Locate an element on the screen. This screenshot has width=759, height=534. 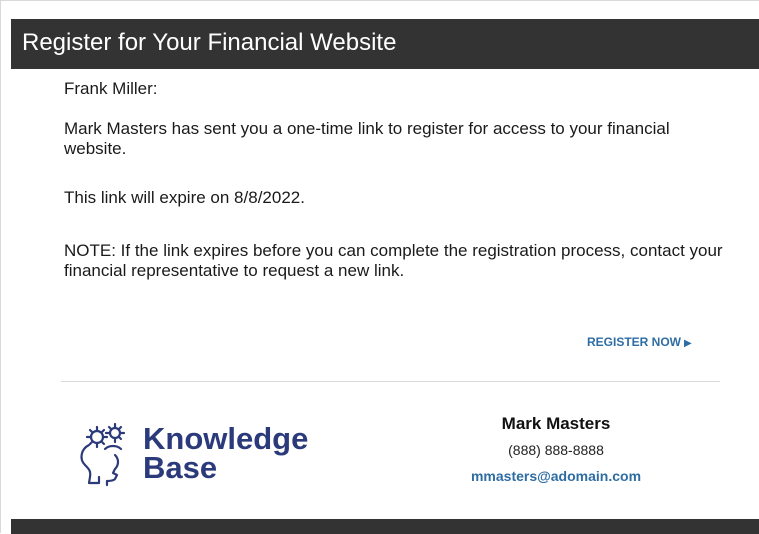
contact-email-link: mmasters@adomain.com is located at coordinates (556, 476).